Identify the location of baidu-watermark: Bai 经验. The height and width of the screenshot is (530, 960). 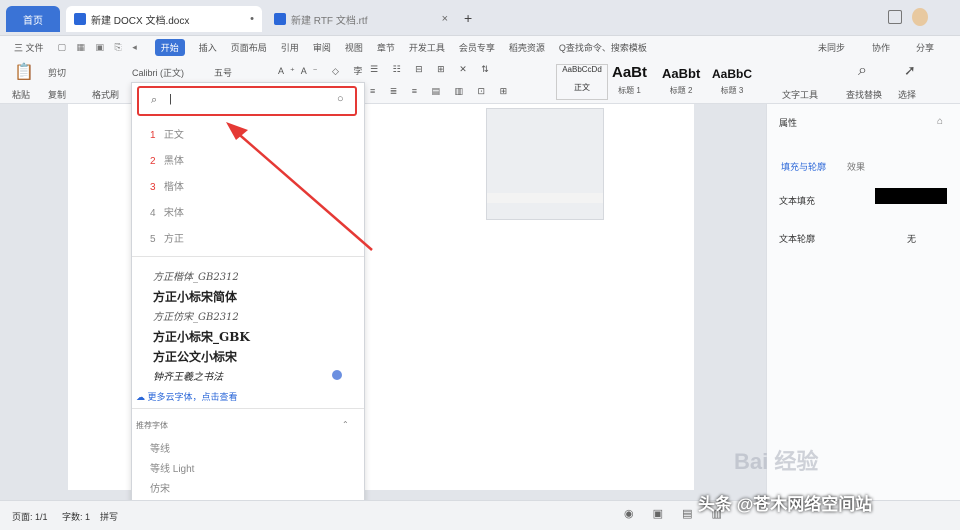
(776, 461).